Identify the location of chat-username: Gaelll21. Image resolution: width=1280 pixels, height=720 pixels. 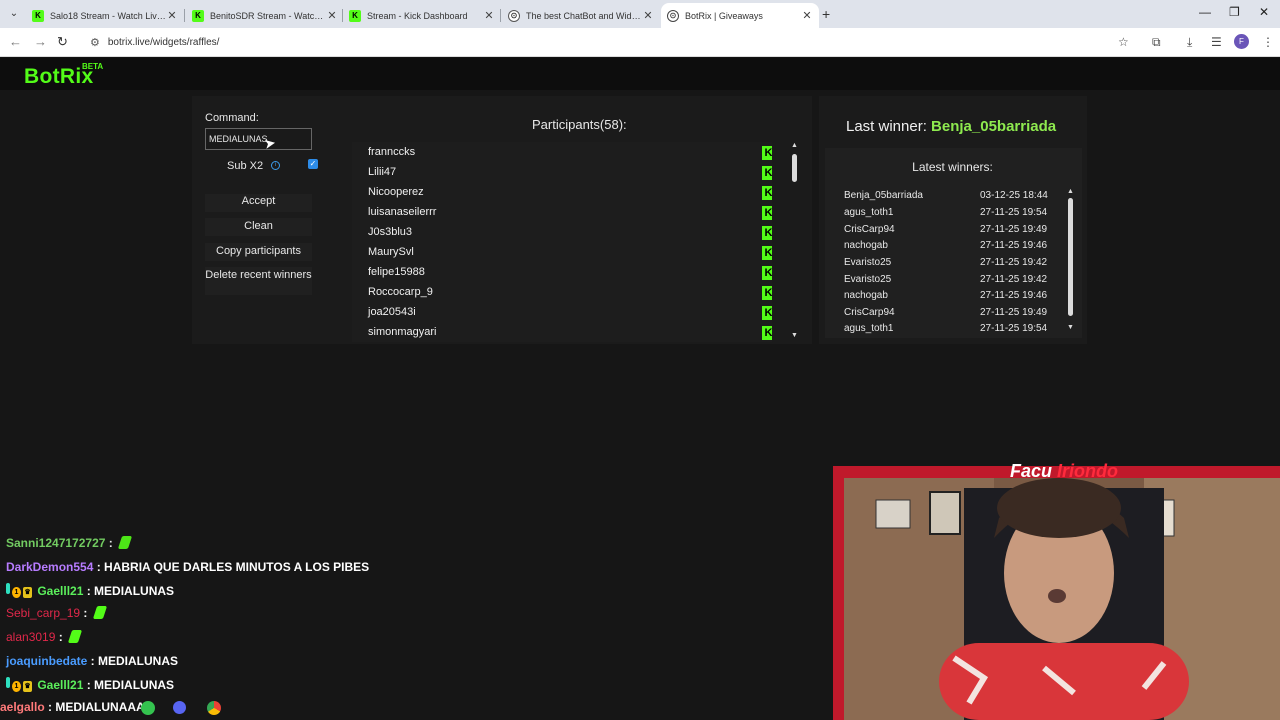
(60, 591).